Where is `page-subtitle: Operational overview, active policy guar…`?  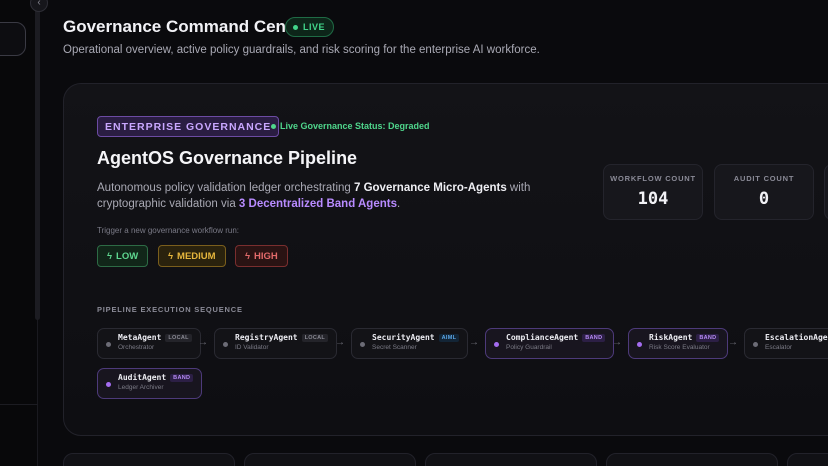
page-subtitle: Operational overview, active policy guar… is located at coordinates (301, 50).